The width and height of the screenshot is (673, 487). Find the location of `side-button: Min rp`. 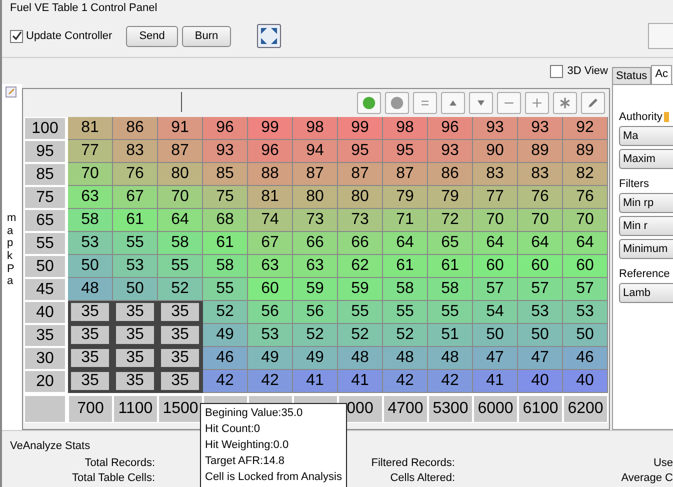

side-button: Min rp is located at coordinates (646, 203).